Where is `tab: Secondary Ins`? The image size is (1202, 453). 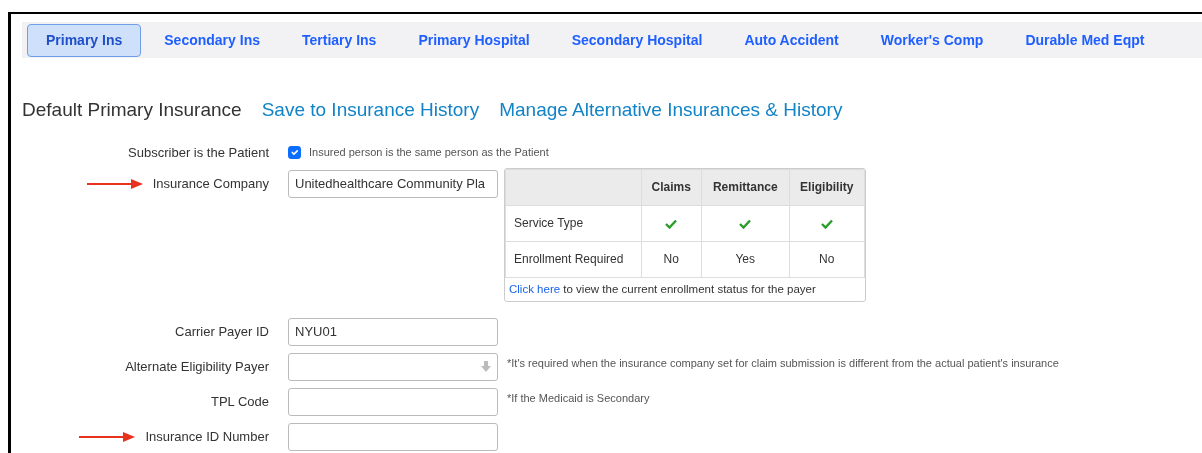
tab: Secondary Ins is located at coordinates (212, 40).